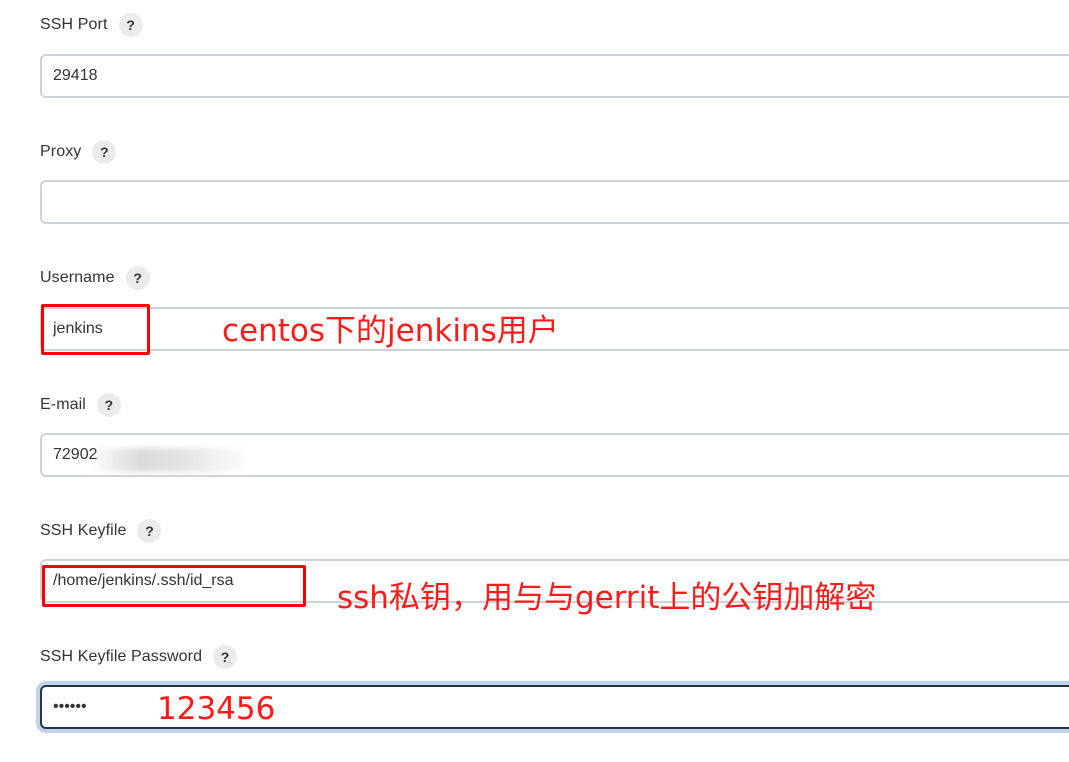 The height and width of the screenshot is (762, 1069). Describe the element at coordinates (61, 151) in the screenshot. I see `proxy-label: Proxy` at that location.